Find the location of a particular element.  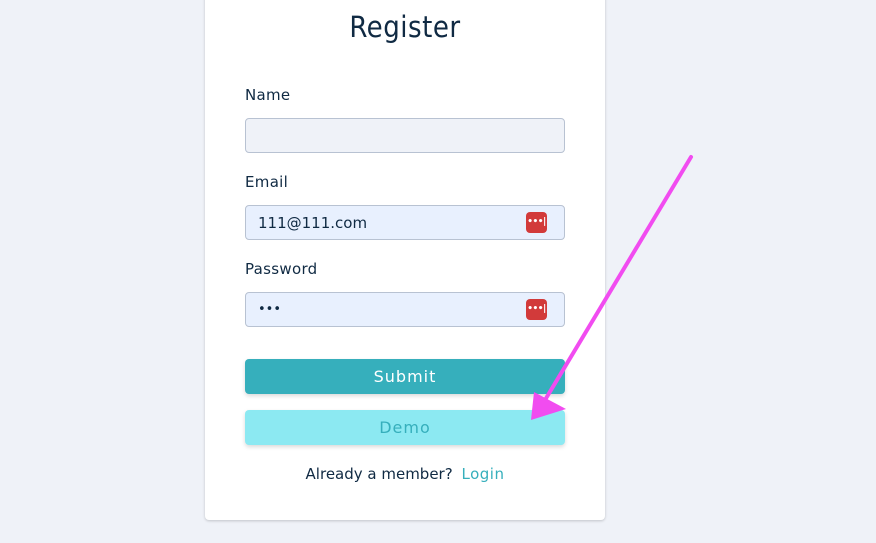

page-title: Register is located at coordinates (405, 27).